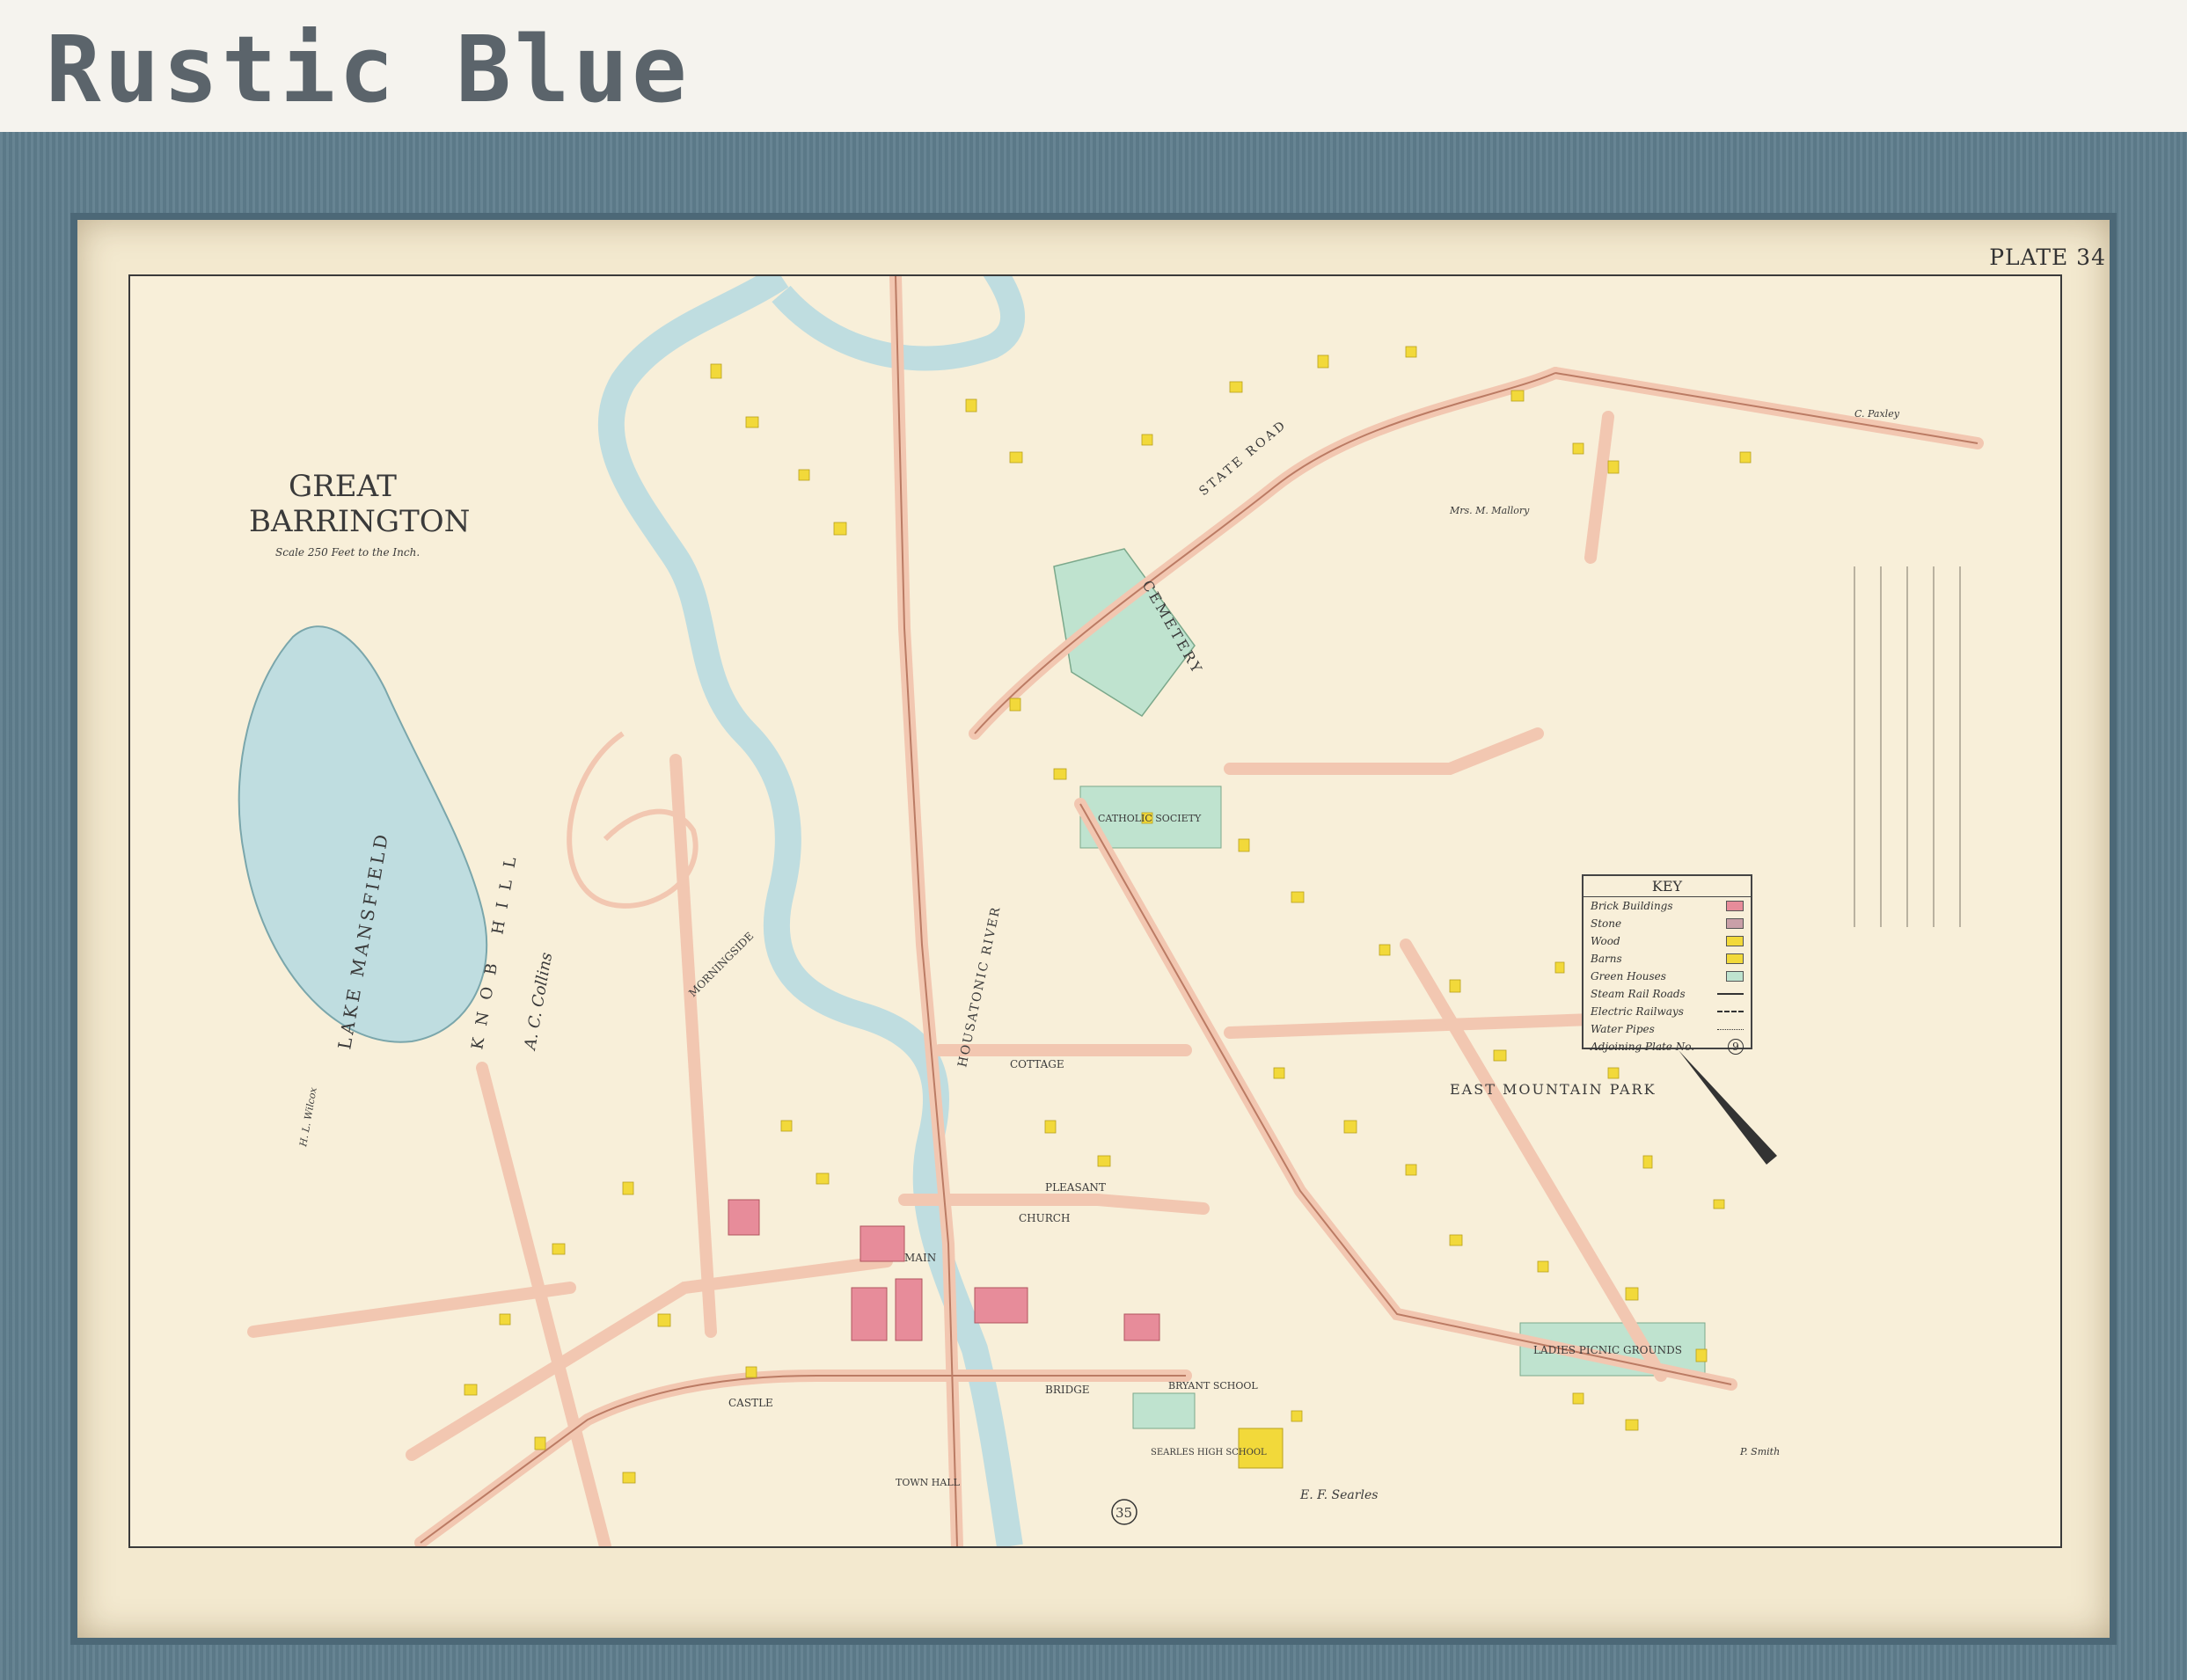 The image size is (2187, 1680). I want to click on town-name-line-2: BARRINGTON, so click(360, 521).